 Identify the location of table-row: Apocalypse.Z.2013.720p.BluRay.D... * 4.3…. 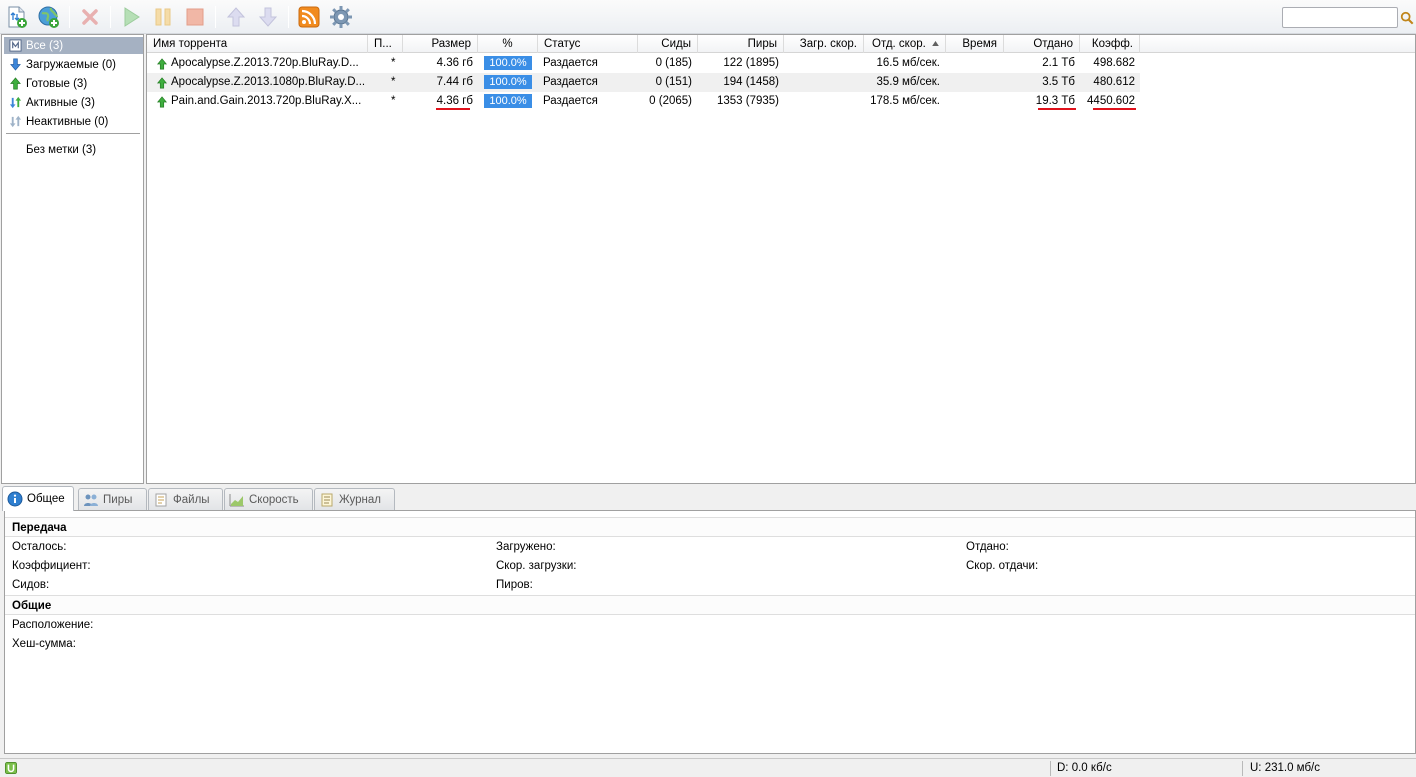
(643, 63).